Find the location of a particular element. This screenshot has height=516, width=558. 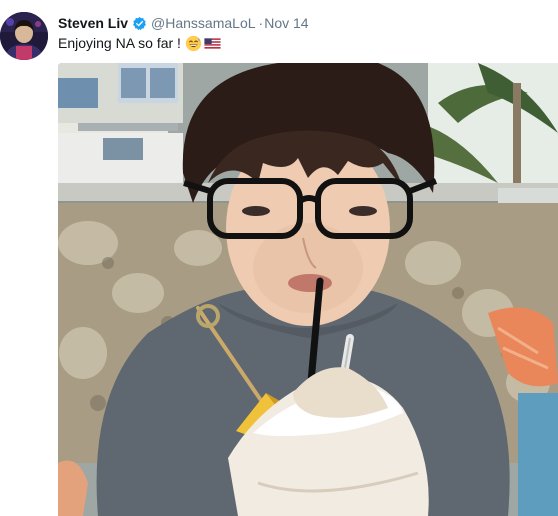

tweet-header: Steven Liv @HanssamaLoL · Nov 14 is located at coordinates (183, 23).